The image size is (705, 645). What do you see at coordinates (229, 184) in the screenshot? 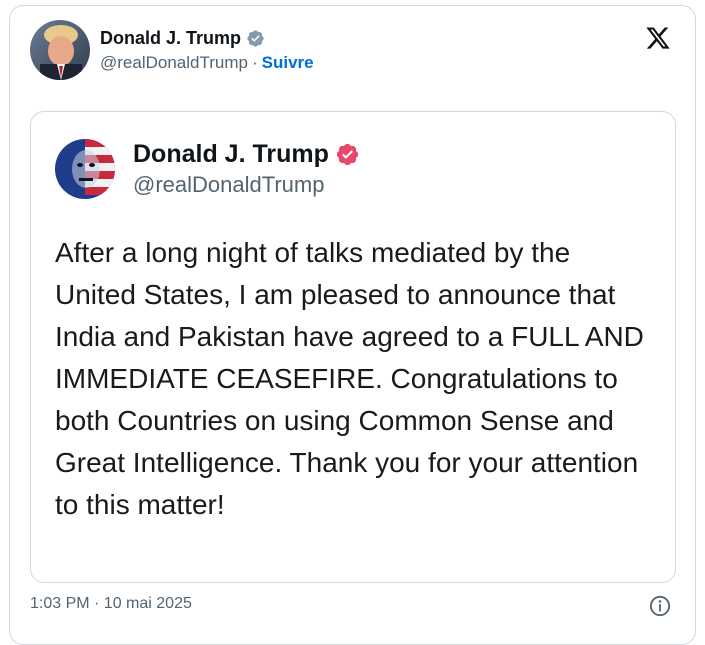
I see `embedded-author-handle: @realDonaldTrump` at bounding box center [229, 184].